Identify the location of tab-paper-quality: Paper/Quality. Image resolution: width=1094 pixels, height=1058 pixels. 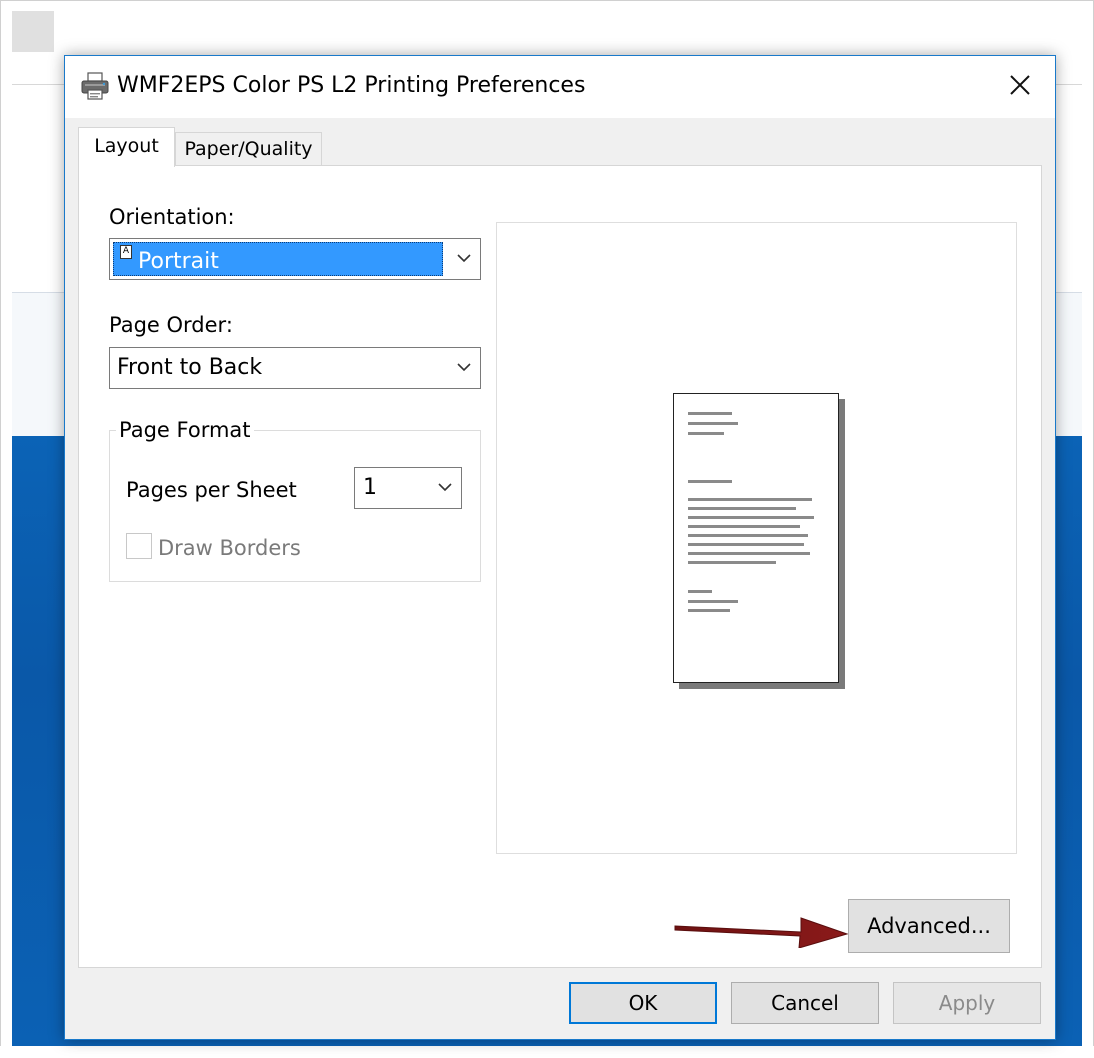
(248, 149).